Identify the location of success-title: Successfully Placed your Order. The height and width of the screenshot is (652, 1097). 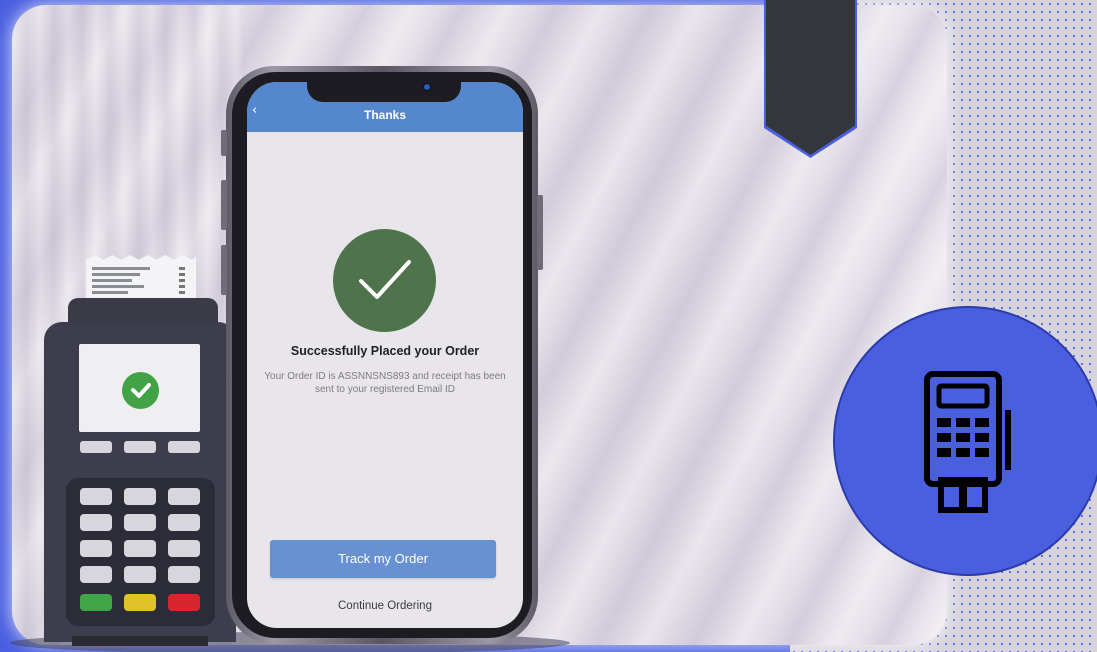
(385, 351).